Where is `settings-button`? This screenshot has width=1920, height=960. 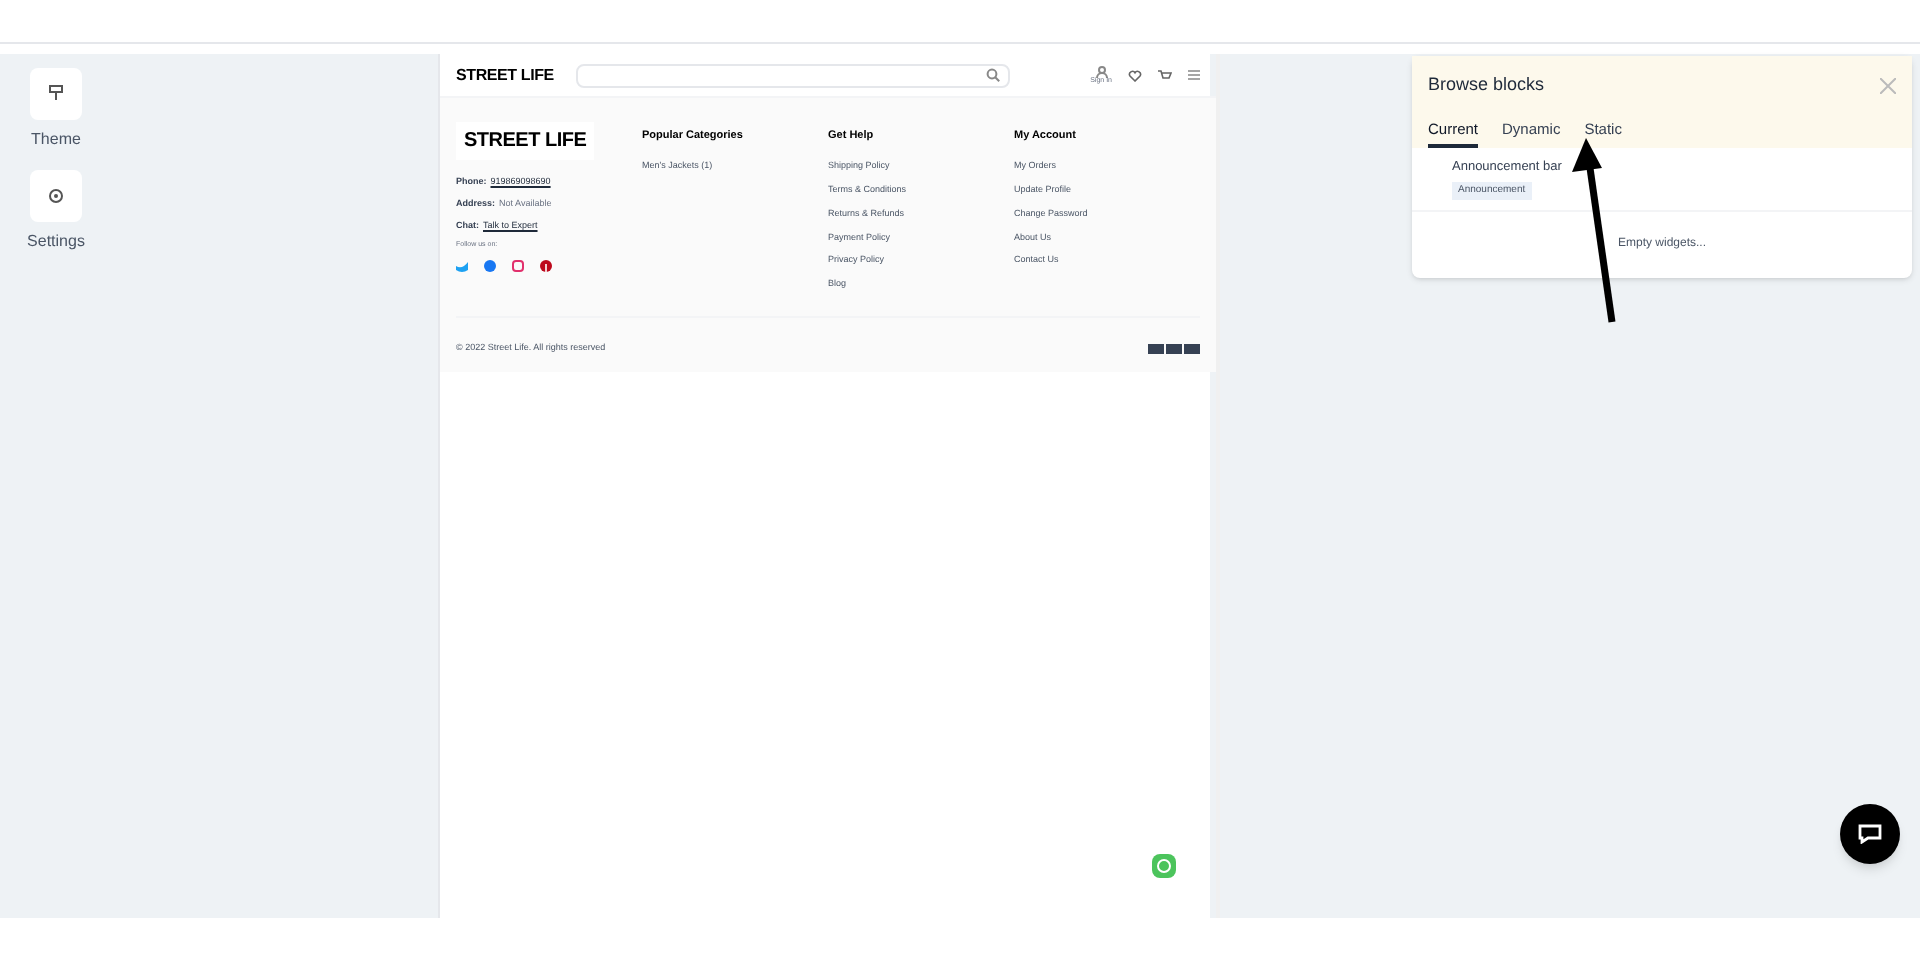 settings-button is located at coordinates (56, 196).